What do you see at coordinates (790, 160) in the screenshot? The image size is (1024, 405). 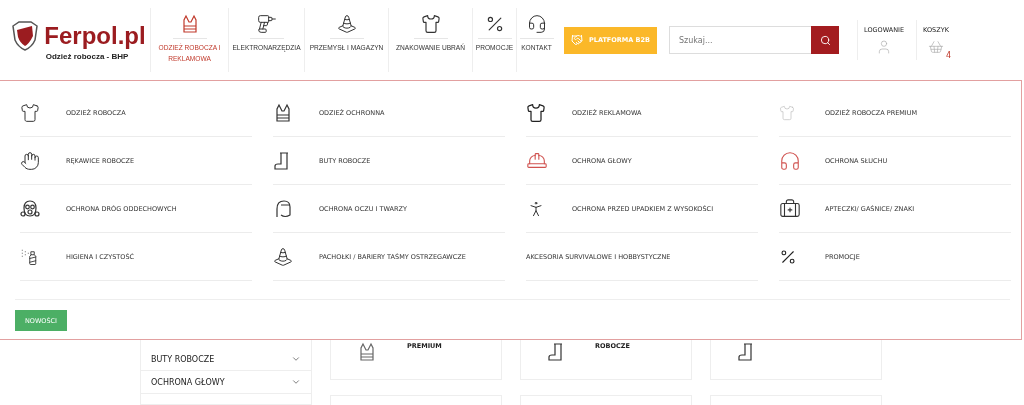 I see `headphones-icon` at bounding box center [790, 160].